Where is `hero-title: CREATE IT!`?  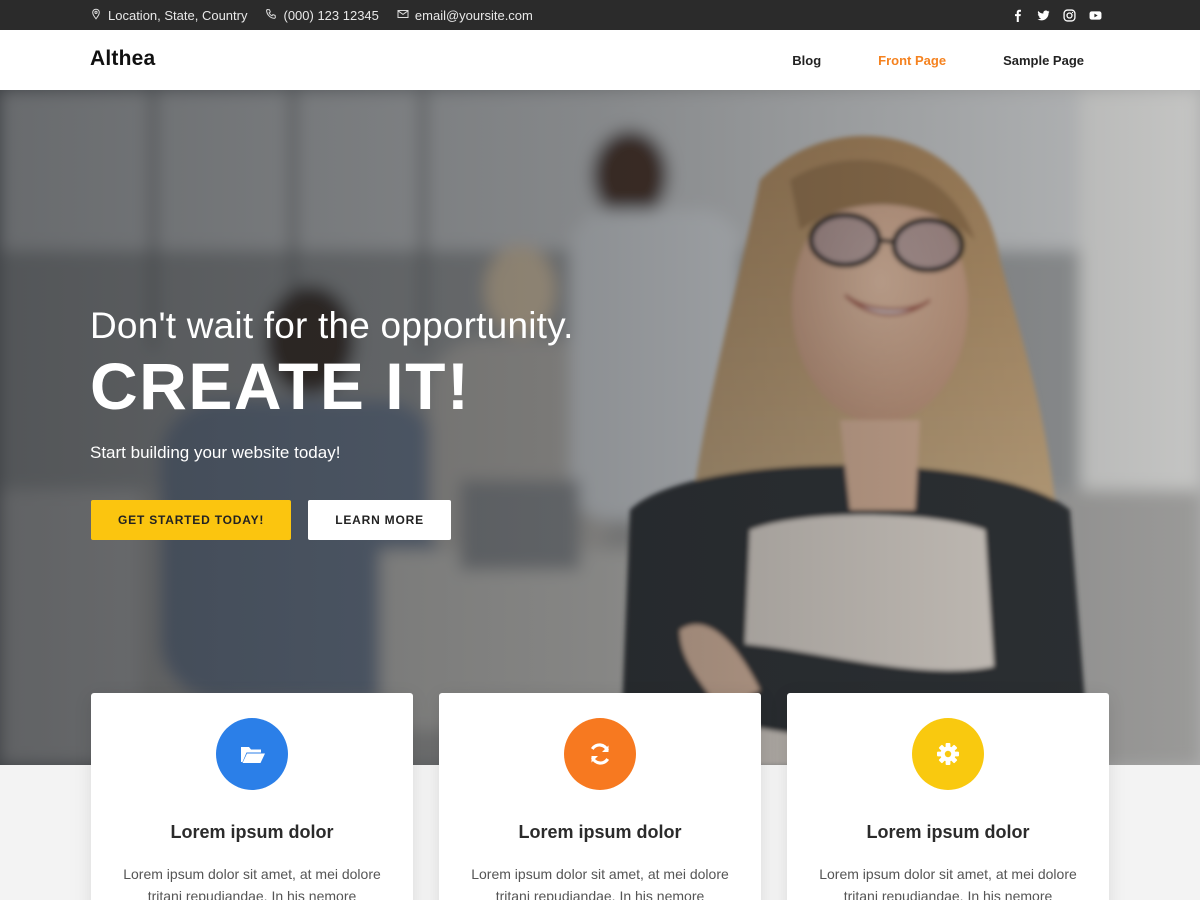 hero-title: CREATE IT! is located at coordinates (280, 386).